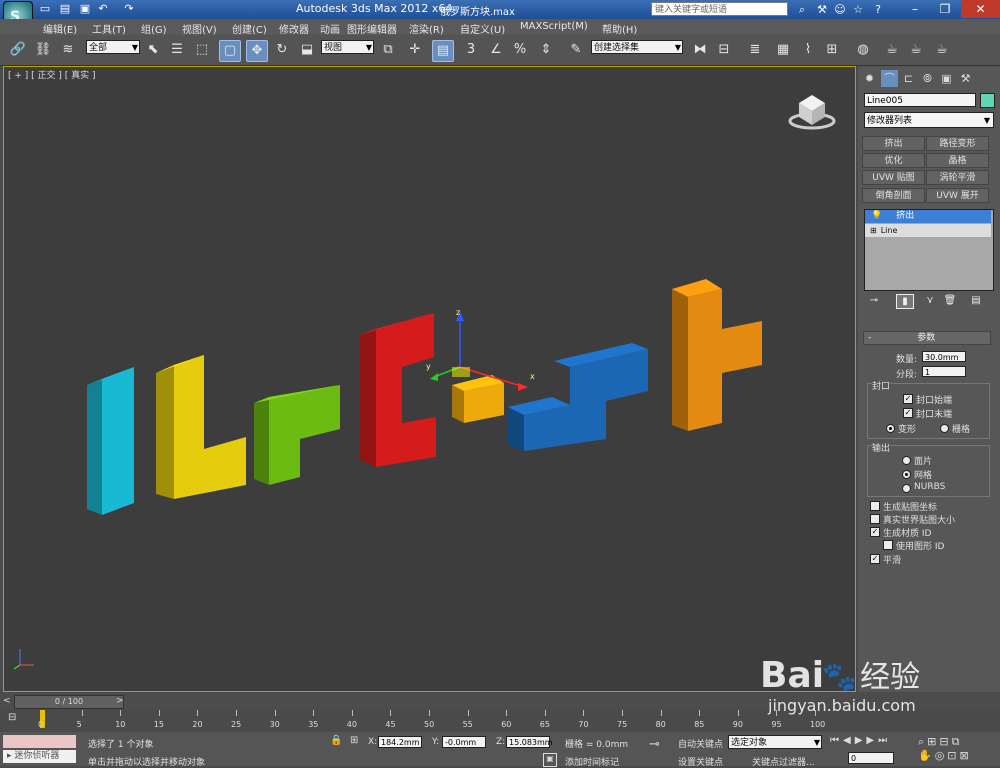 The image size is (1000, 768). I want to click on patch-radio, so click(906, 460).